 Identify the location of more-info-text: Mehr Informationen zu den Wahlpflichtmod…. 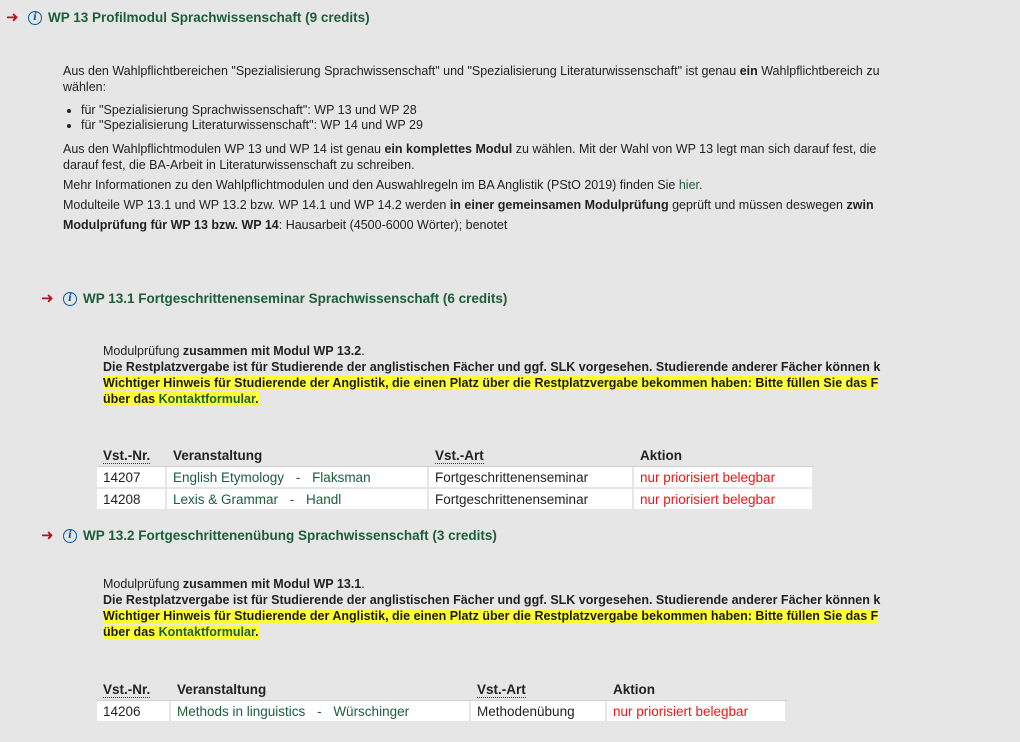
(383, 185).